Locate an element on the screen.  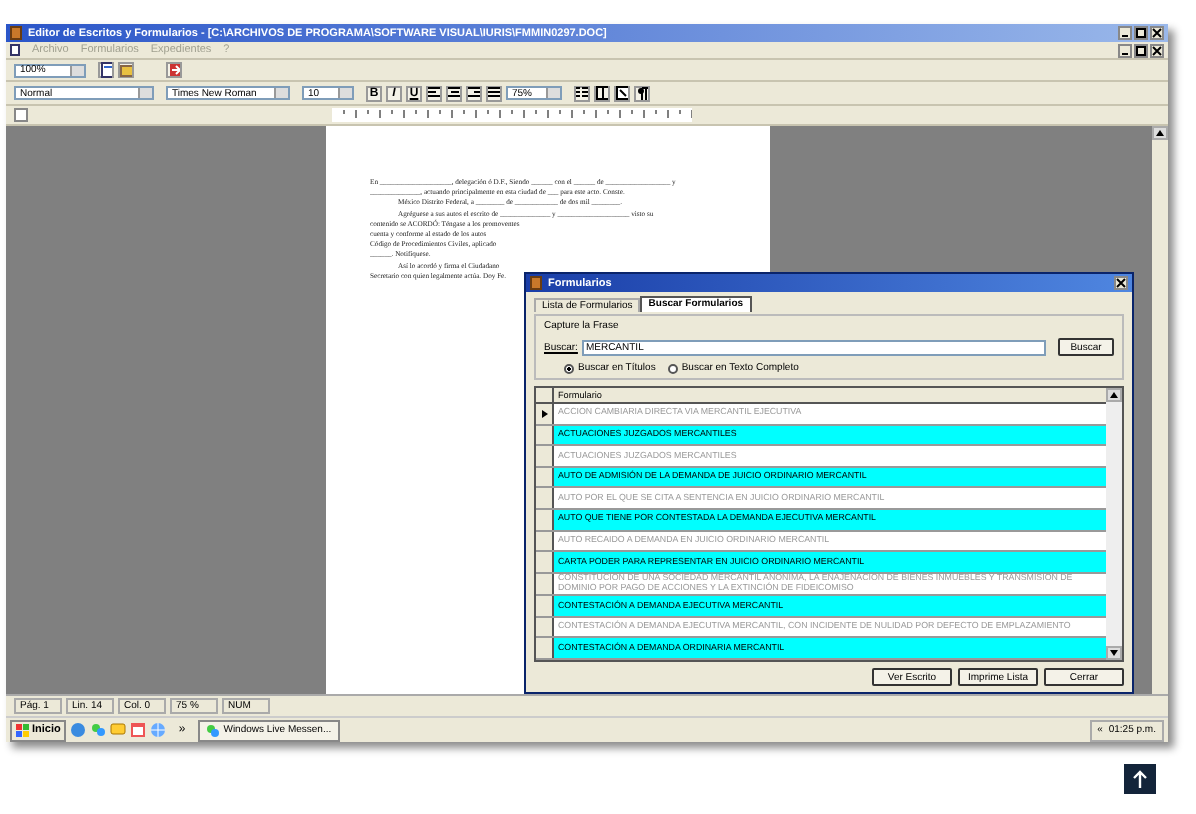
browser-icon is located at coordinates (78, 730).